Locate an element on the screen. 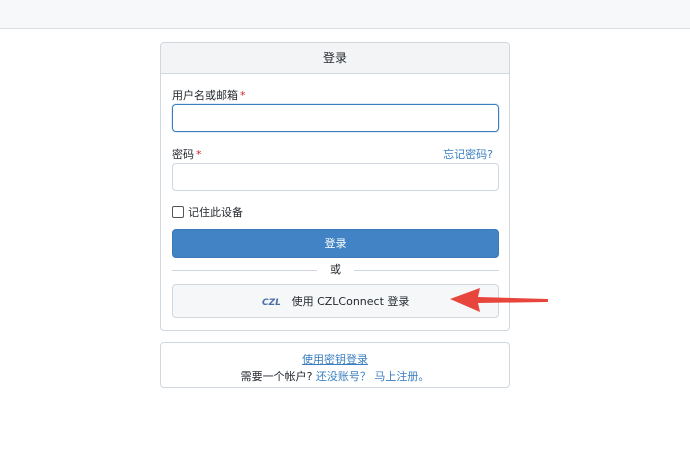 Image resolution: width=690 pixels, height=453 pixels. czlconnect-login-label: 使用 CZLConnect 登录 is located at coordinates (350, 301).